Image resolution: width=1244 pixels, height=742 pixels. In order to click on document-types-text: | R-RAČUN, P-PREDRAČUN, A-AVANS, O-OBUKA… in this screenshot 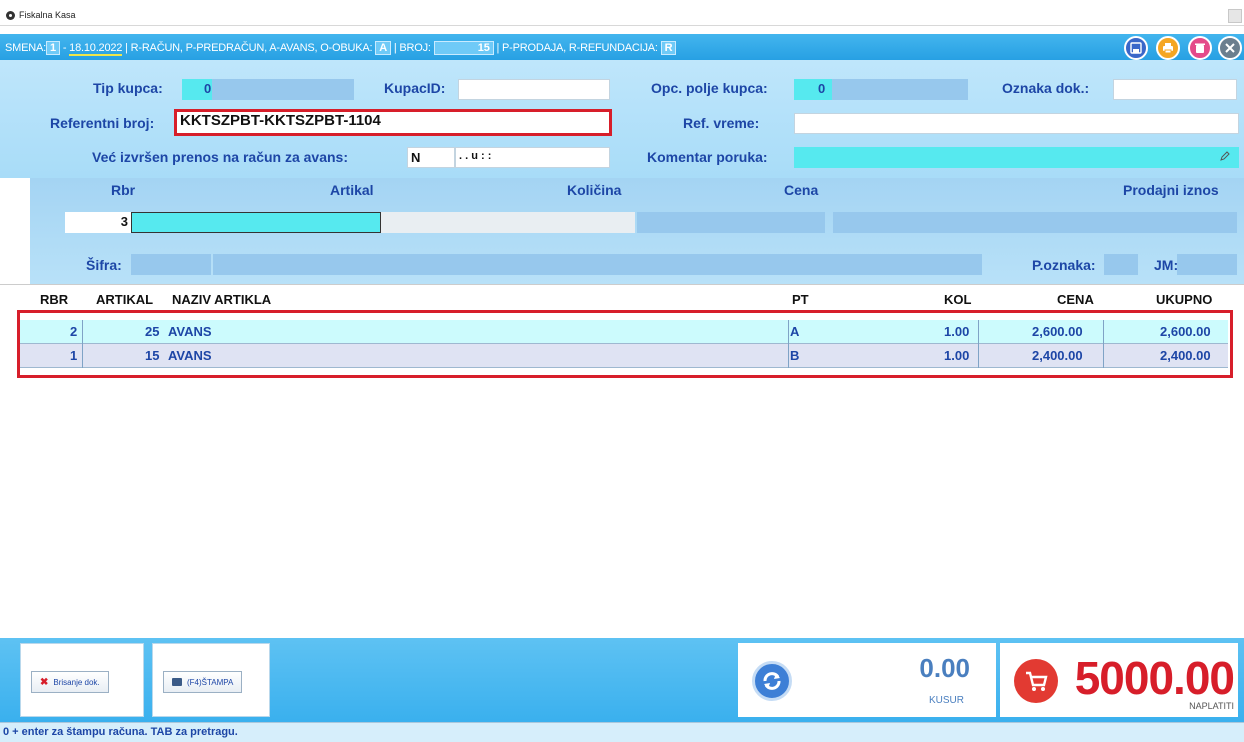, I will do `click(249, 48)`.